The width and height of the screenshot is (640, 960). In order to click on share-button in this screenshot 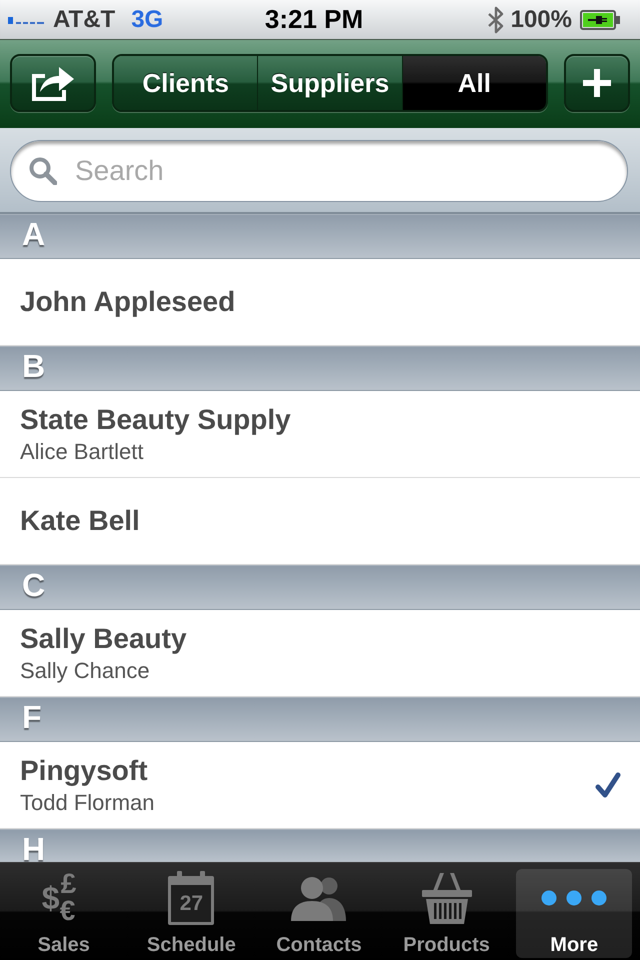, I will do `click(53, 83)`.